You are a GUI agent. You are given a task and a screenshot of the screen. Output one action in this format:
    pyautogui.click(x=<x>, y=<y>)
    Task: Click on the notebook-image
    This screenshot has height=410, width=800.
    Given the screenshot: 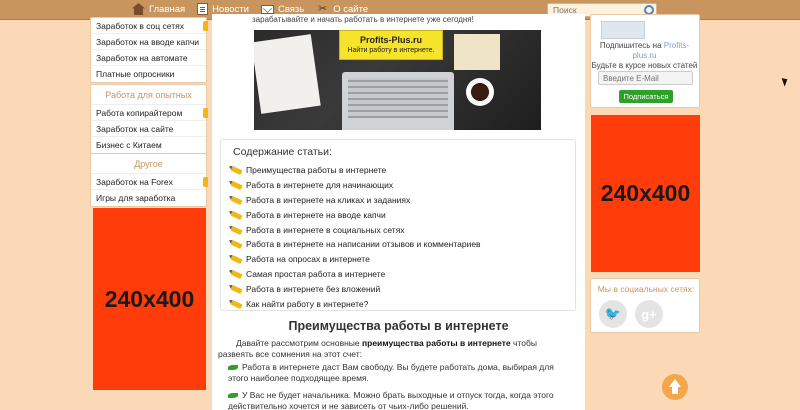 What is the action you would take?
    pyautogui.click(x=287, y=74)
    